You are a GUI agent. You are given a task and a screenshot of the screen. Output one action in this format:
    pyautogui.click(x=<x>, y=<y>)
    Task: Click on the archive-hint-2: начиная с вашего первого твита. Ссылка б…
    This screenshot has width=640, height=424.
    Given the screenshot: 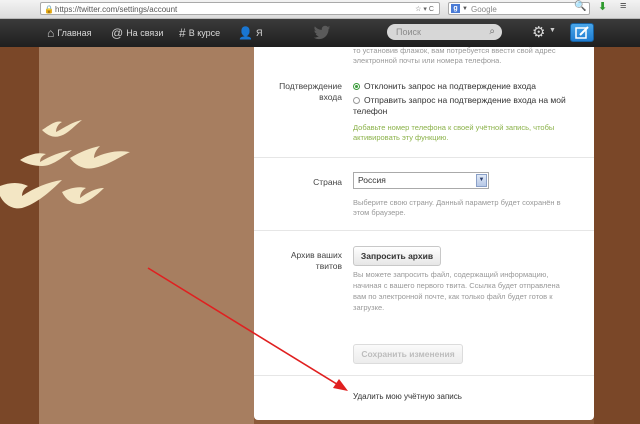 What is the action you would take?
    pyautogui.click(x=456, y=285)
    